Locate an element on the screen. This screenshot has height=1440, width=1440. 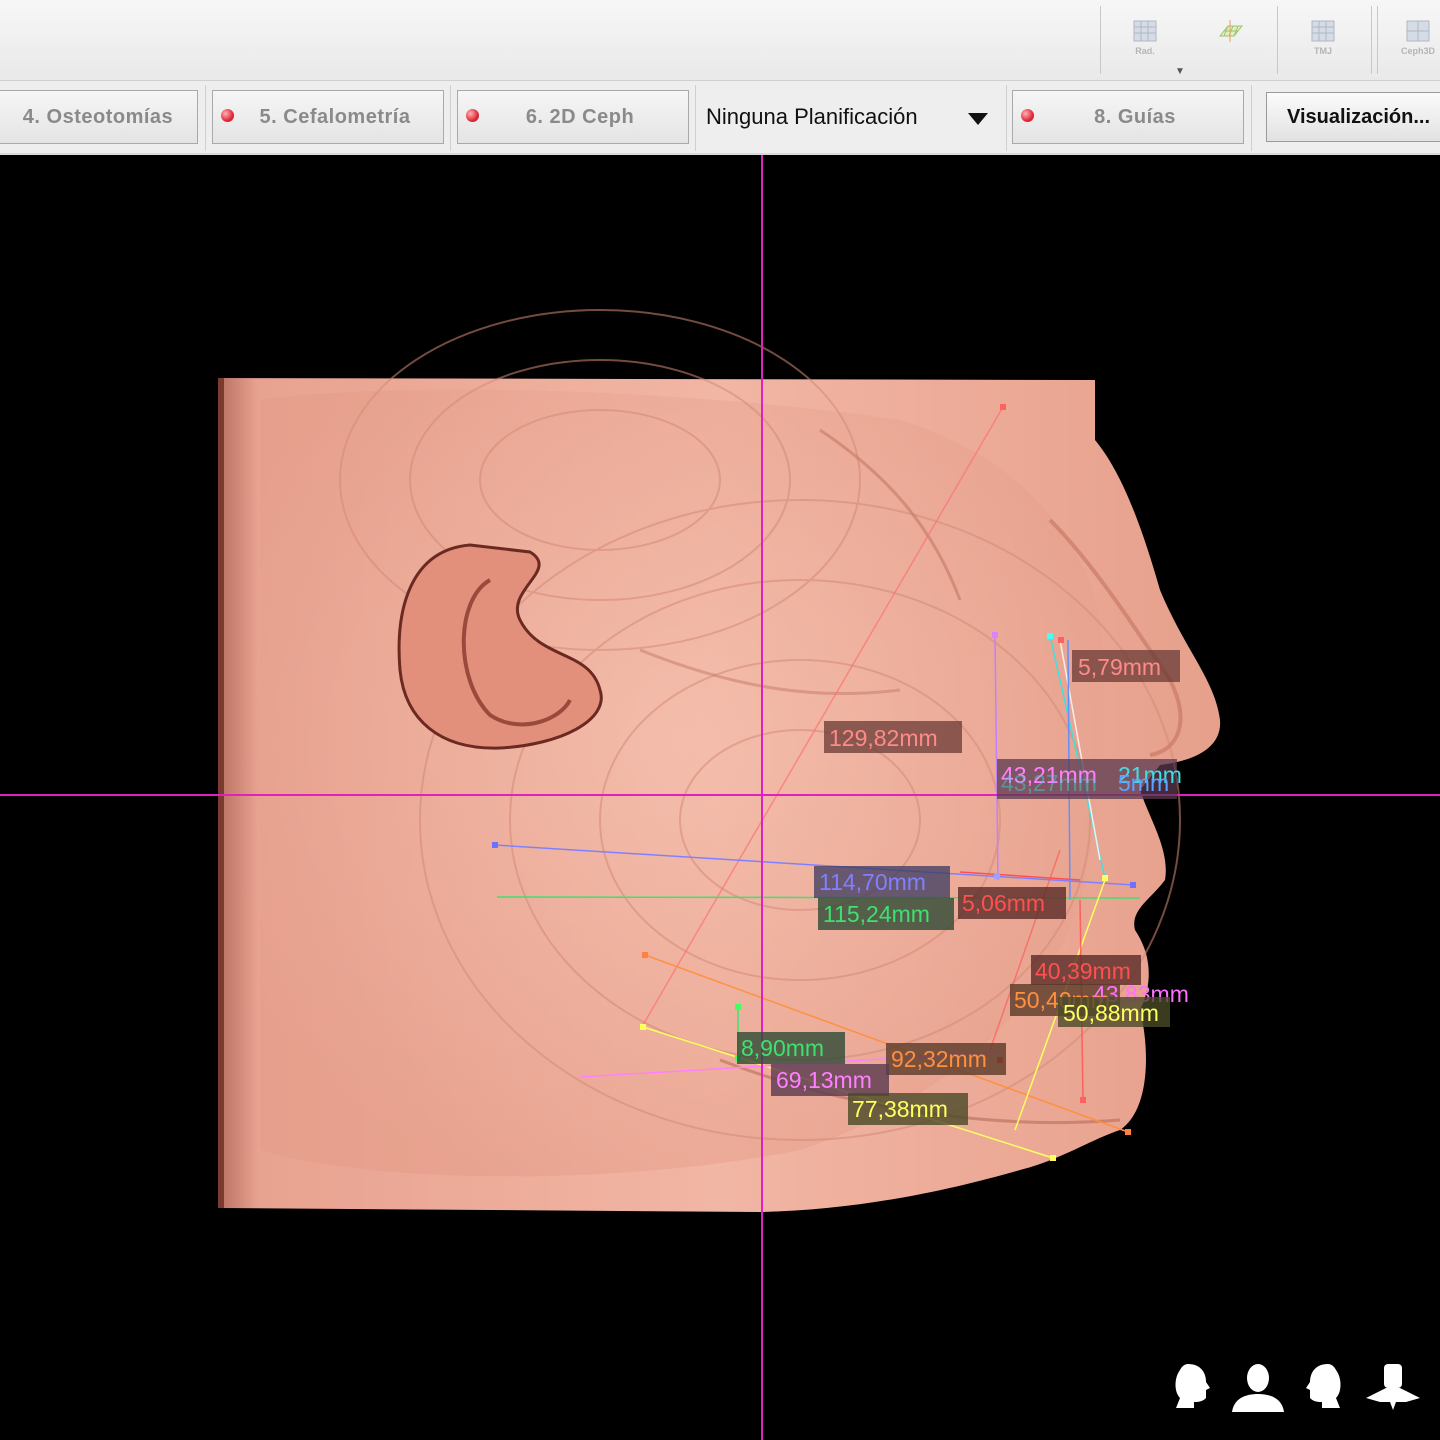
head-profile-right-icon is located at coordinates (1193, 1386).